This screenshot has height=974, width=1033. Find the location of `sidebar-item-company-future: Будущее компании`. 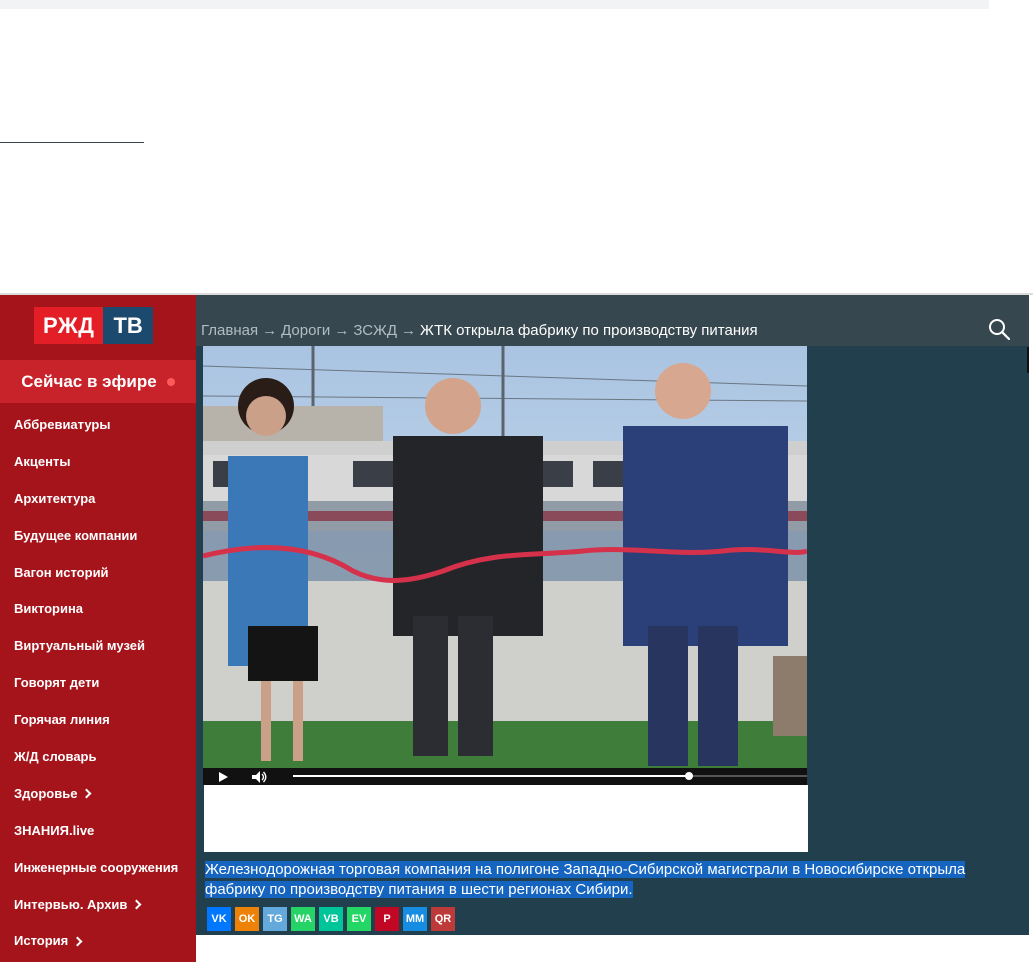

sidebar-item-company-future: Будущее компании is located at coordinates (98, 535).